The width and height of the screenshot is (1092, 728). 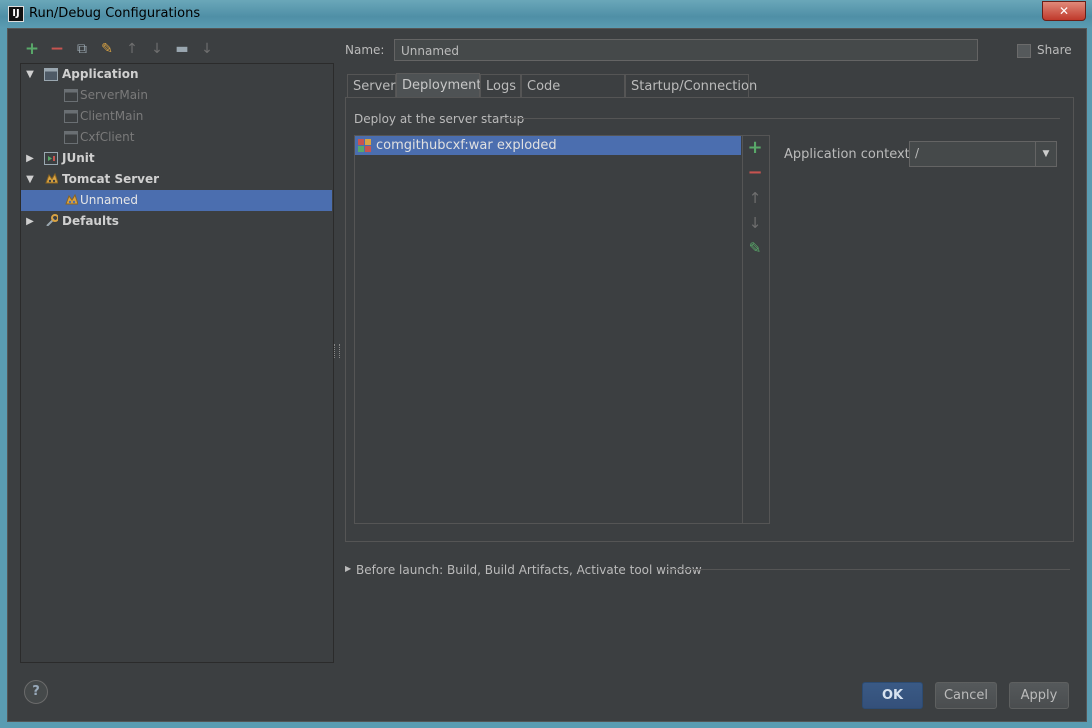 I want to click on application-context-value: /, so click(x=917, y=153).